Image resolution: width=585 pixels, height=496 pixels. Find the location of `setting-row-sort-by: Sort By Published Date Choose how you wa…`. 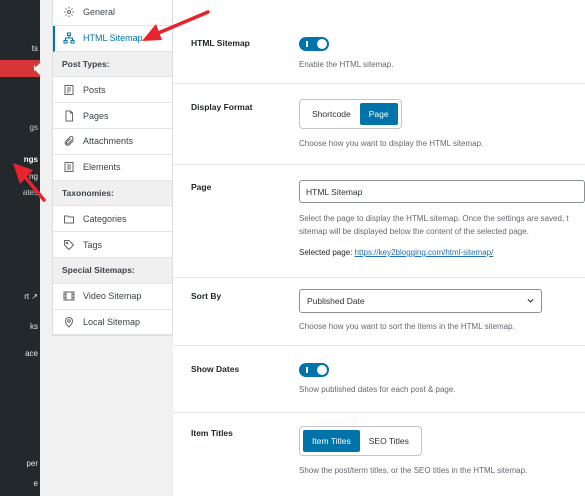

setting-row-sort-by: Sort By Published Date Choose how you wa… is located at coordinates (379, 312).